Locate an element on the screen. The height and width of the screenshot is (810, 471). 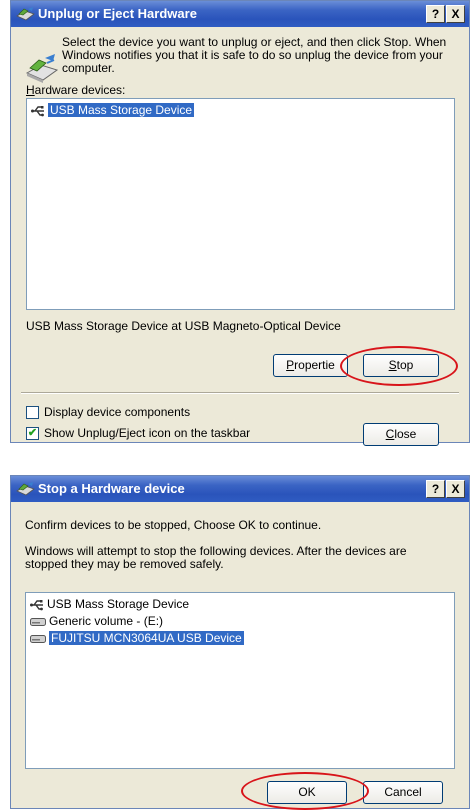
device-label: Generic volume - (E:) is located at coordinates (106, 621).